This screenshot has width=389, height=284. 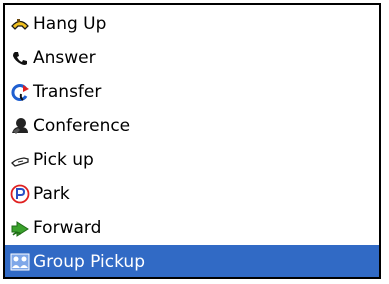 What do you see at coordinates (192, 126) in the screenshot?
I see `menu-item-conference: Conference` at bounding box center [192, 126].